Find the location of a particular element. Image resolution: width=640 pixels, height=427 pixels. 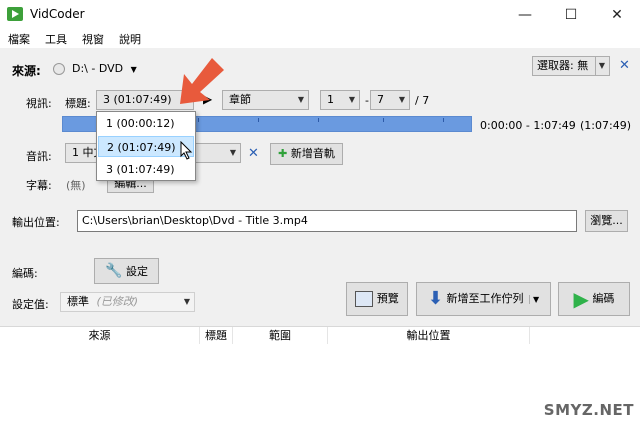

encoding-settings-label: 設定 is located at coordinates (136, 271).